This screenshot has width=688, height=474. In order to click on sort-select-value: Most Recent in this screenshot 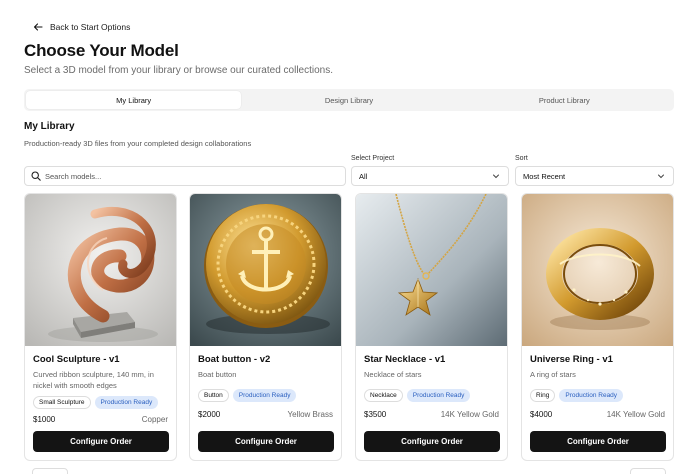, I will do `click(544, 176)`.